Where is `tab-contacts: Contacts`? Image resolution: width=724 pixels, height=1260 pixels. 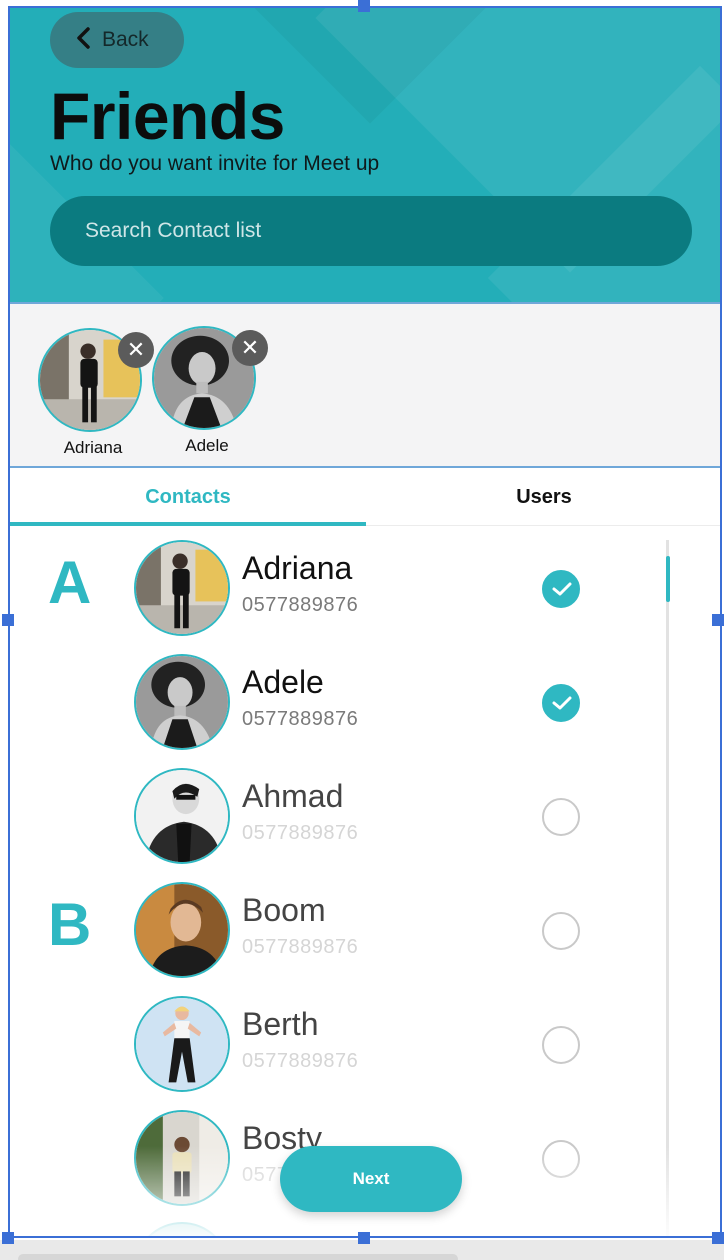 tab-contacts: Contacts is located at coordinates (188, 498).